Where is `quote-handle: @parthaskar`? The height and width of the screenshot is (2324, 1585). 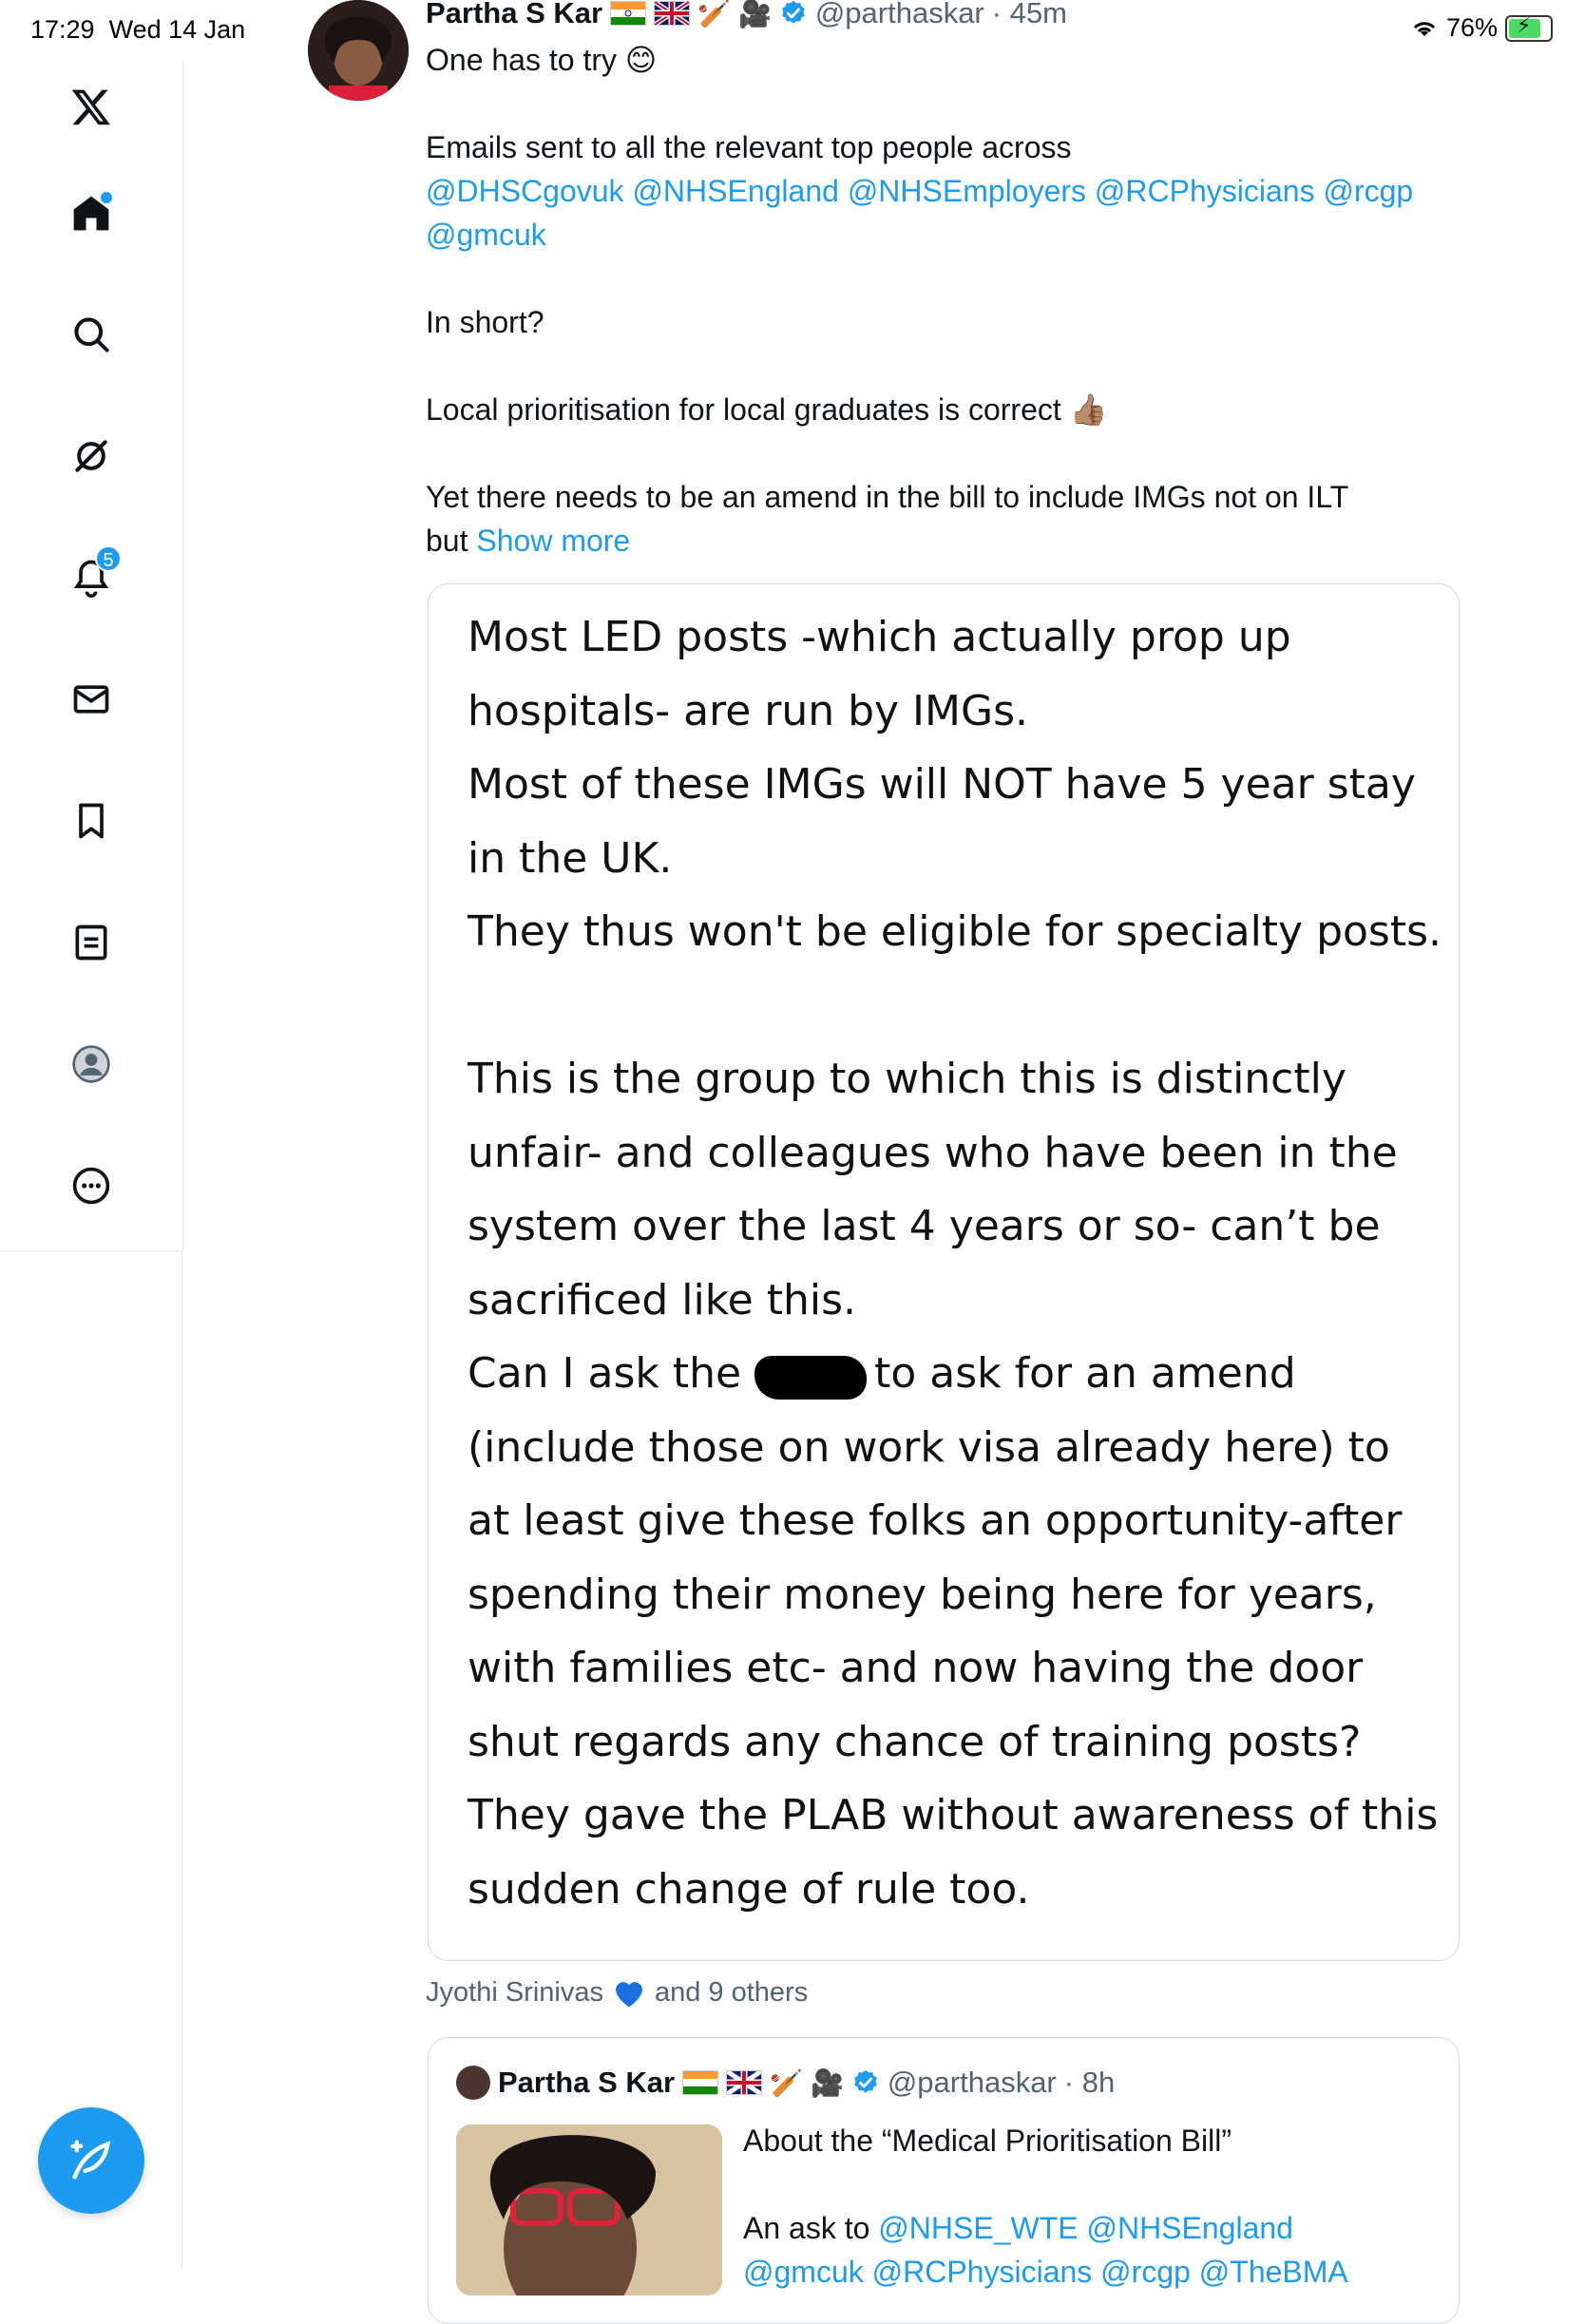
quote-handle: @parthaskar is located at coordinates (972, 2082).